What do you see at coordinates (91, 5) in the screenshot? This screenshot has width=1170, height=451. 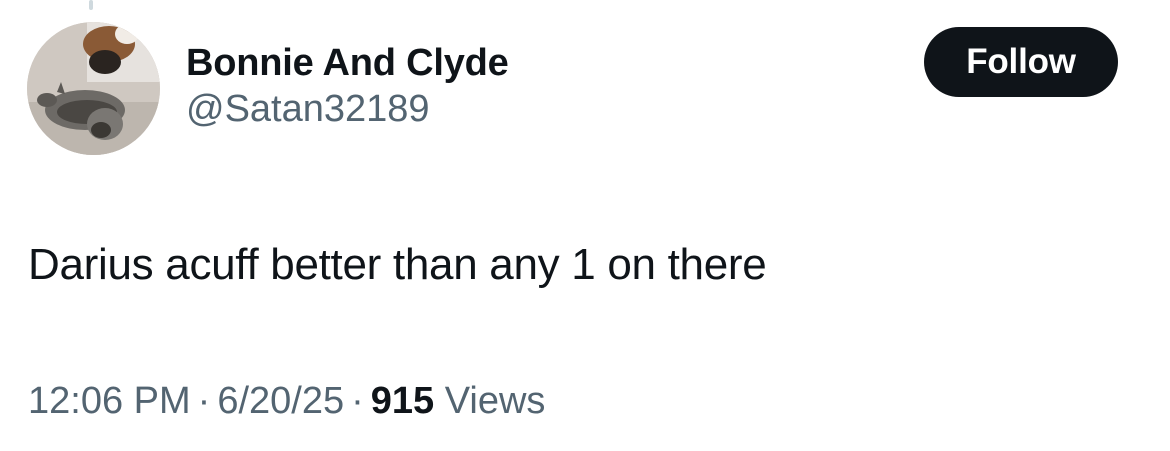 I see `thread-connector-line` at bounding box center [91, 5].